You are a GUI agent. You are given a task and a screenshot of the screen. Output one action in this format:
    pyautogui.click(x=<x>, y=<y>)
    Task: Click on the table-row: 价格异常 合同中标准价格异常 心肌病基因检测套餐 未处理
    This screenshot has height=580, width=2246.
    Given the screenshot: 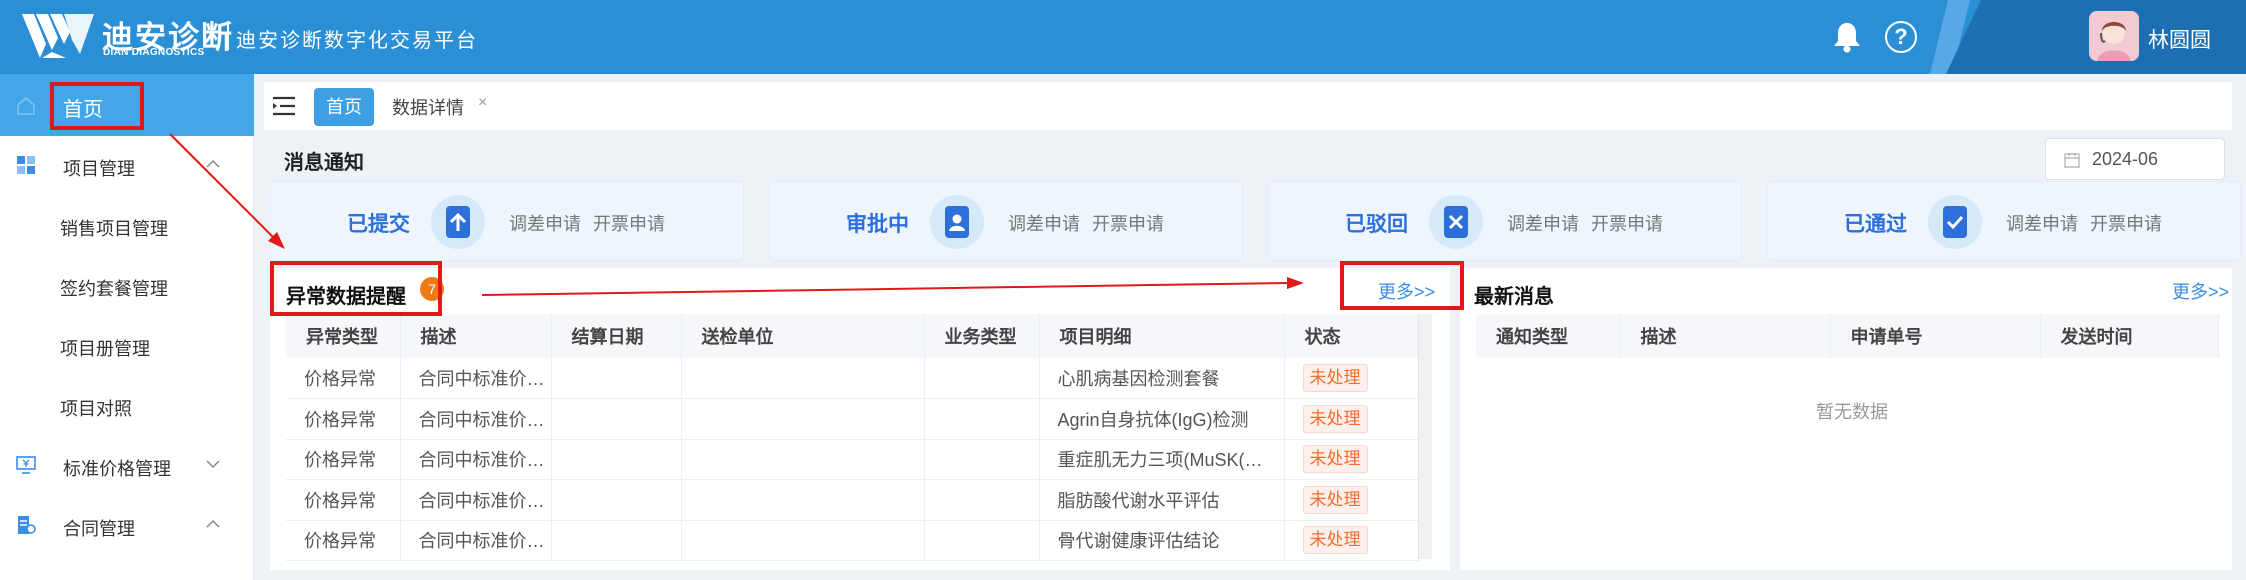 What is the action you would take?
    pyautogui.click(x=852, y=378)
    